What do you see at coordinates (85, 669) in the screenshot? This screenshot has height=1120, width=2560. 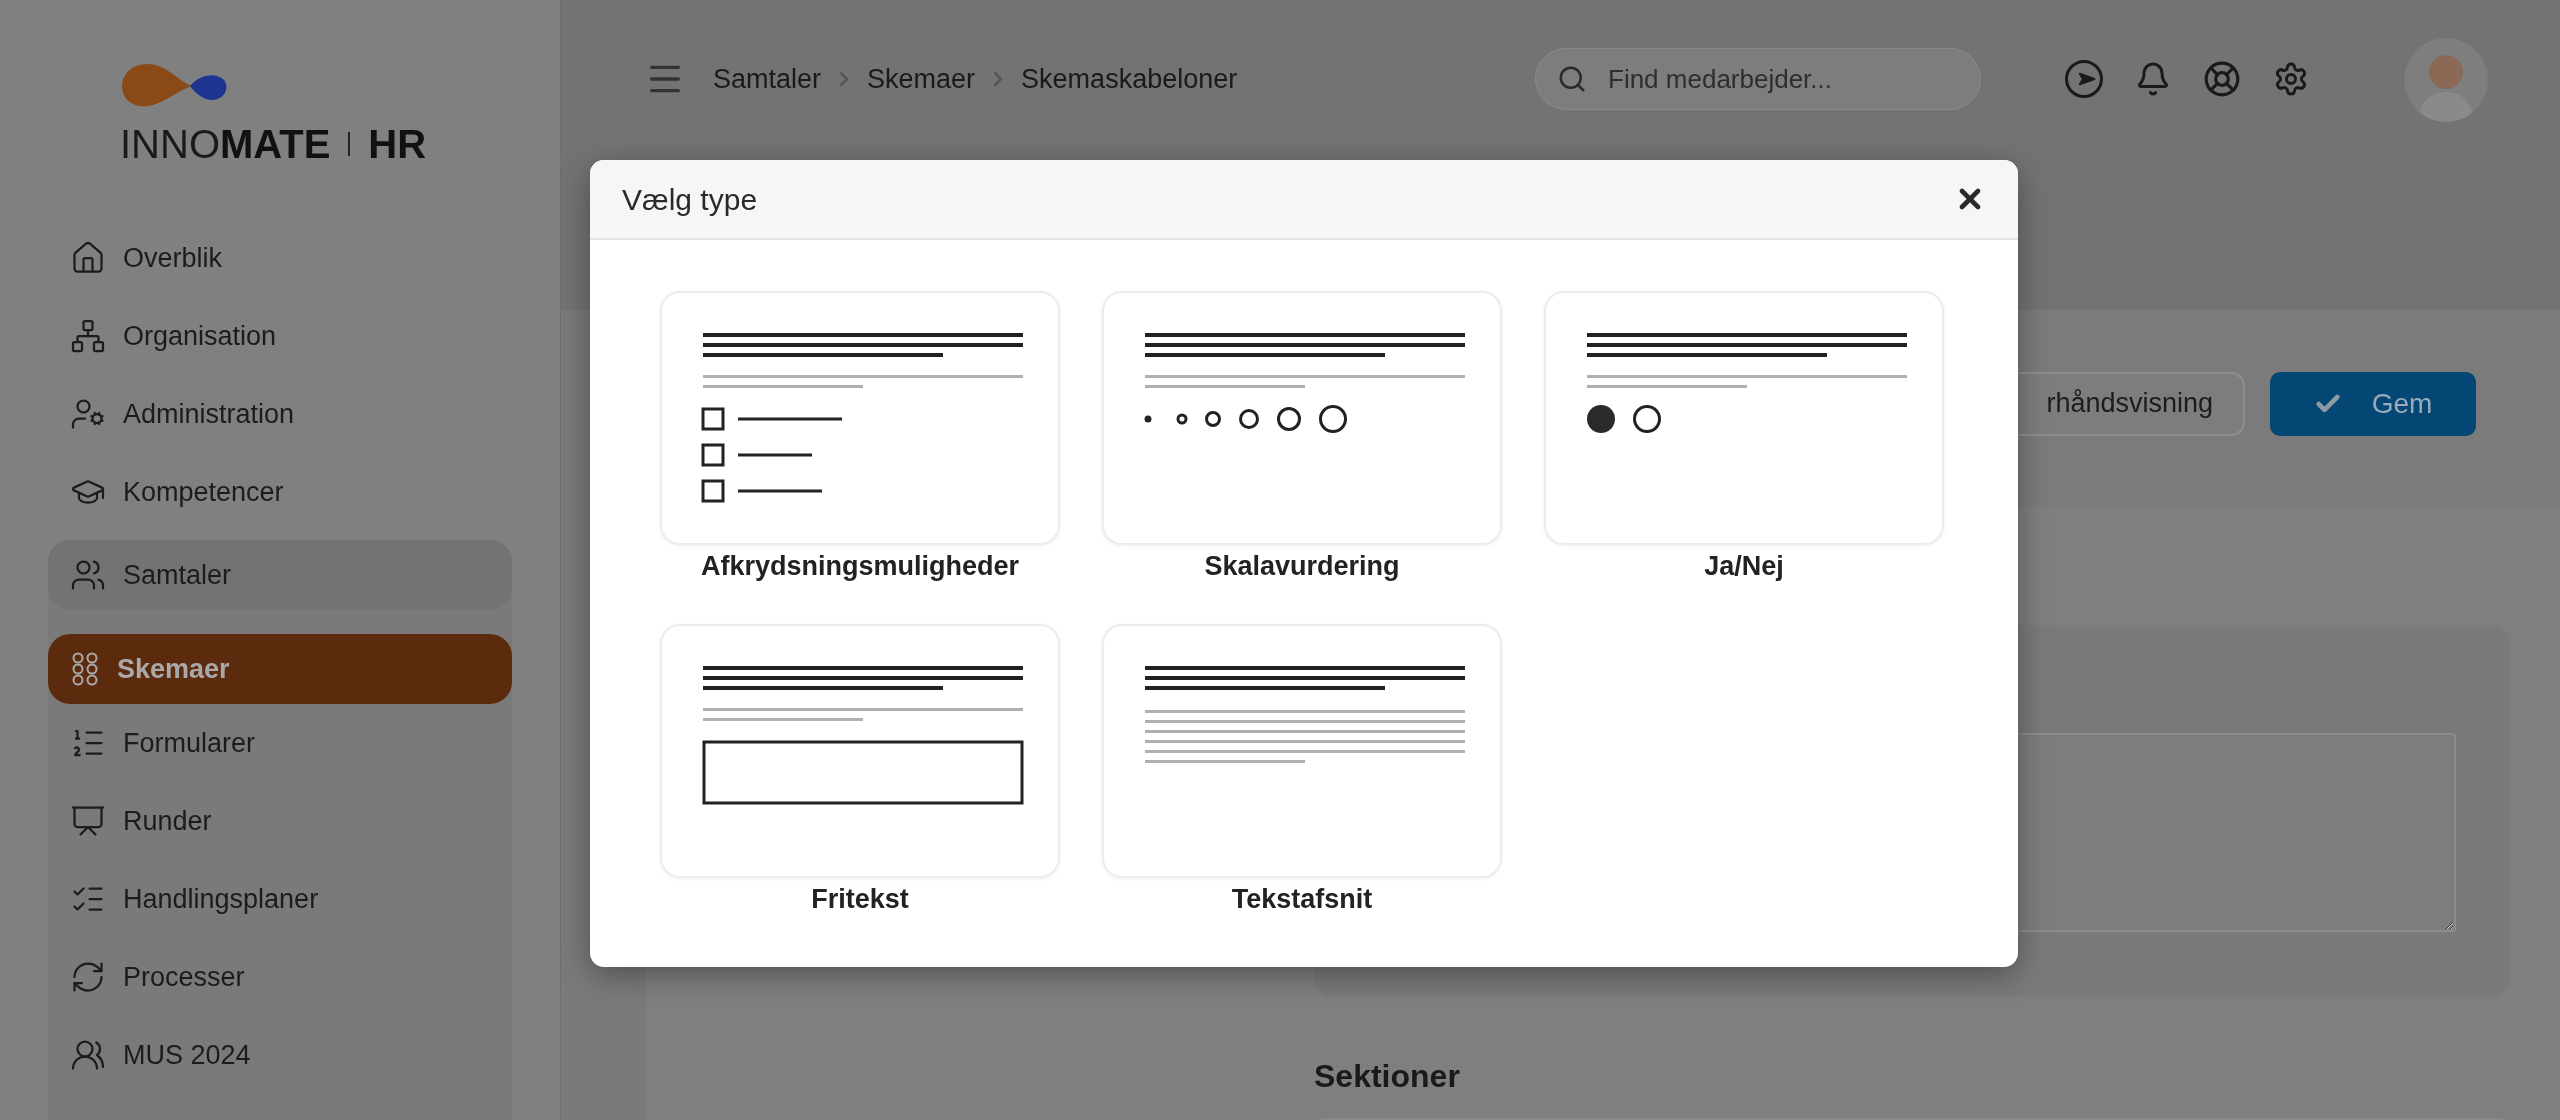 I see `dots-grid-icon` at bounding box center [85, 669].